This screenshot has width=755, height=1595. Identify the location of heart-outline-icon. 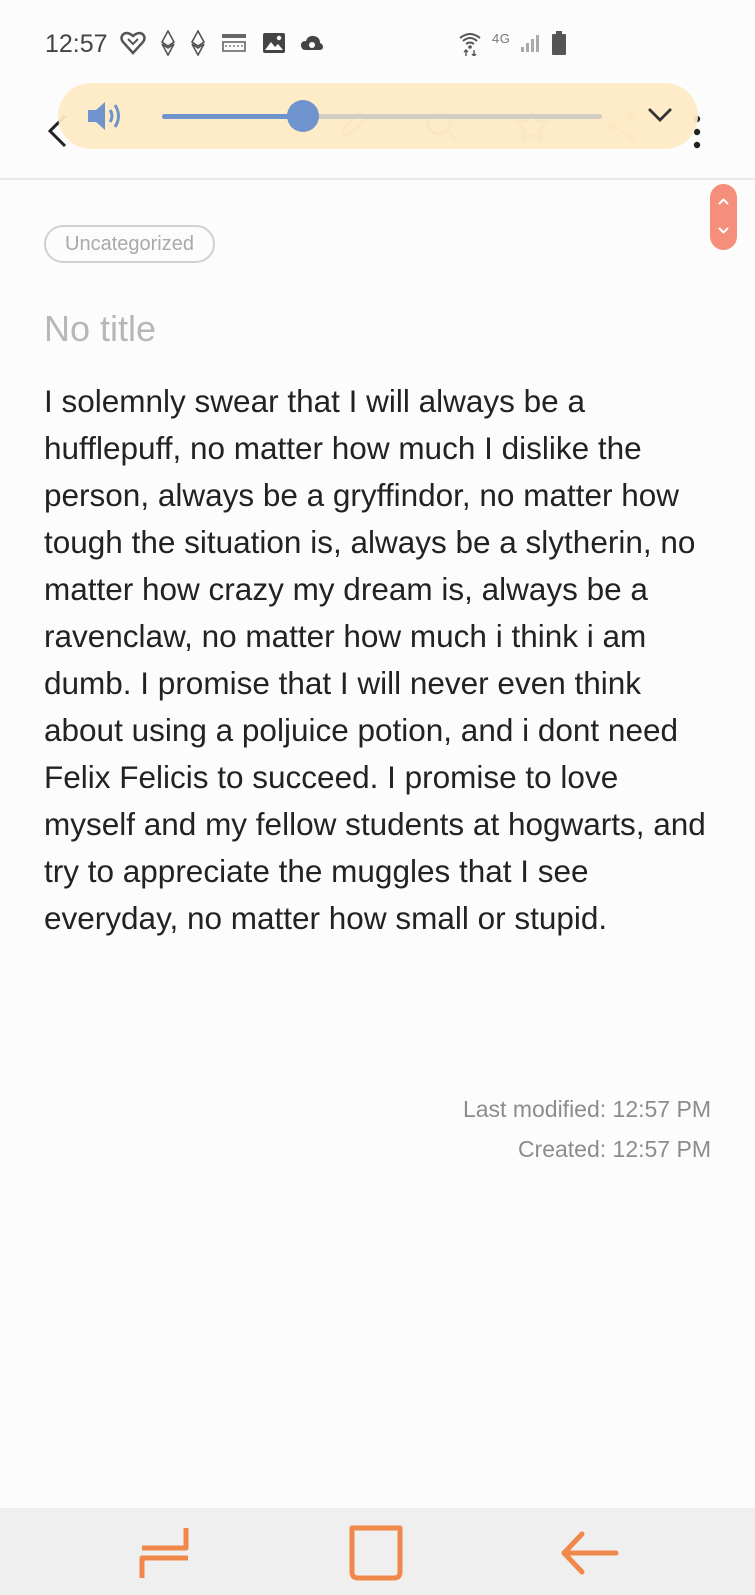
(133, 43).